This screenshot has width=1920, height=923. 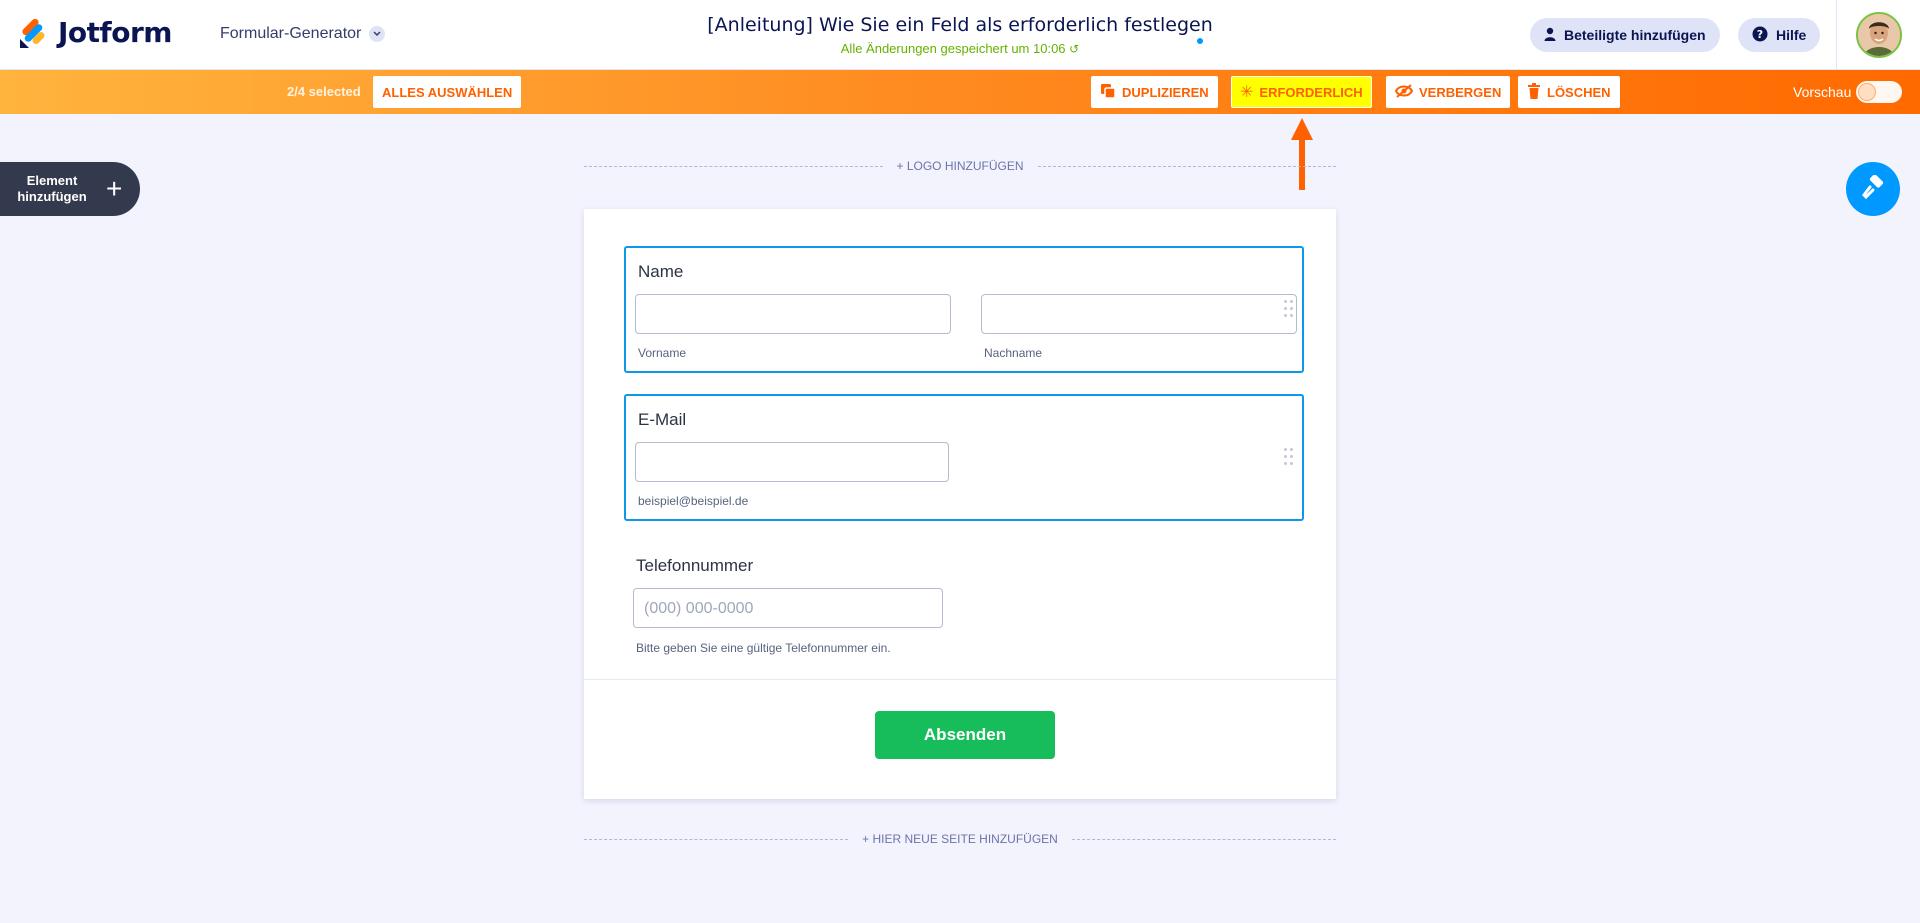 I want to click on required-button: ✳ ERFORDERLICH, so click(x=1301, y=92).